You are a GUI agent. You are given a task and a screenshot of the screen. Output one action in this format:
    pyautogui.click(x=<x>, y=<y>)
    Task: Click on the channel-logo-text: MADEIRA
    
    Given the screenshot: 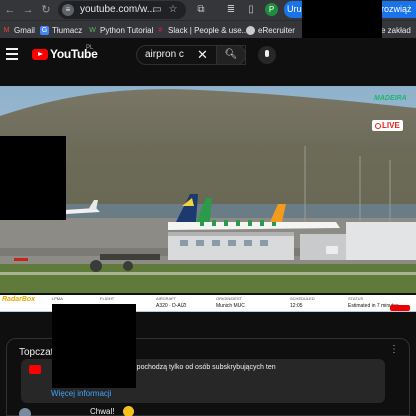 What is the action you would take?
    pyautogui.click(x=390, y=98)
    